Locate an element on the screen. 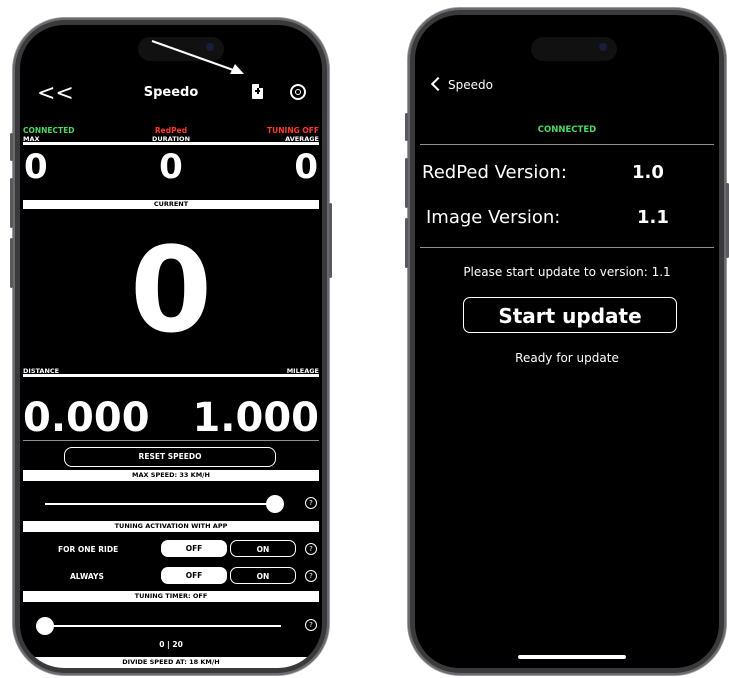  image-version-label: Image Version: is located at coordinates (493, 217).